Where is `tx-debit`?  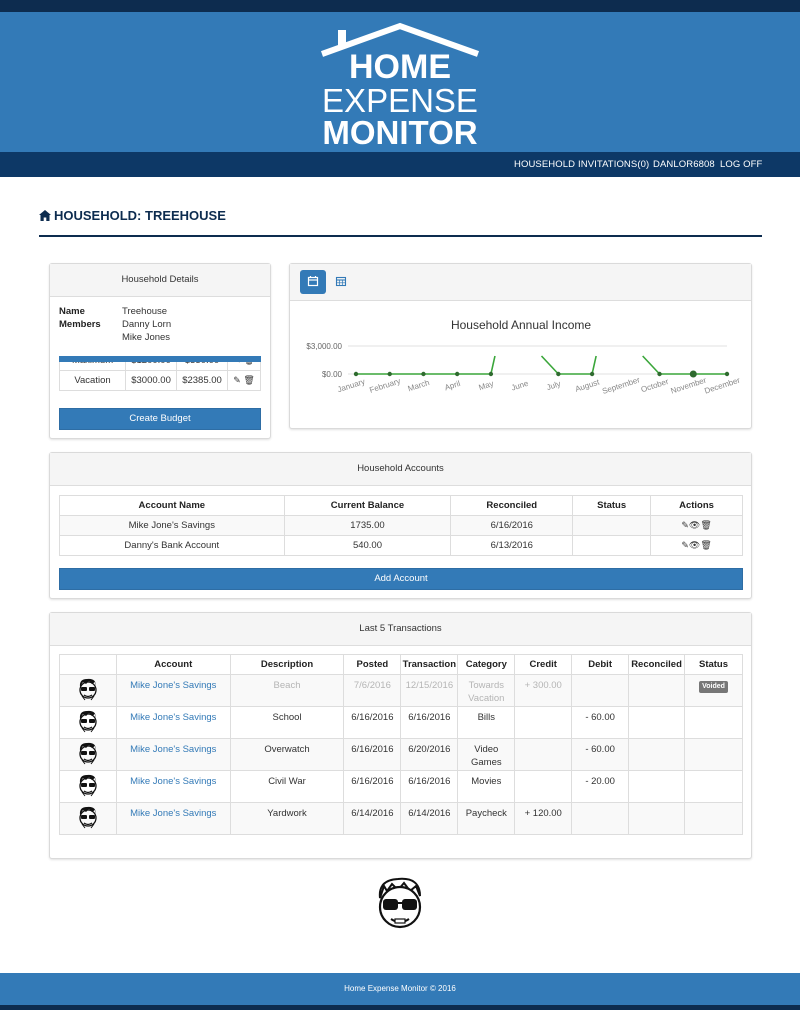 tx-debit is located at coordinates (600, 690).